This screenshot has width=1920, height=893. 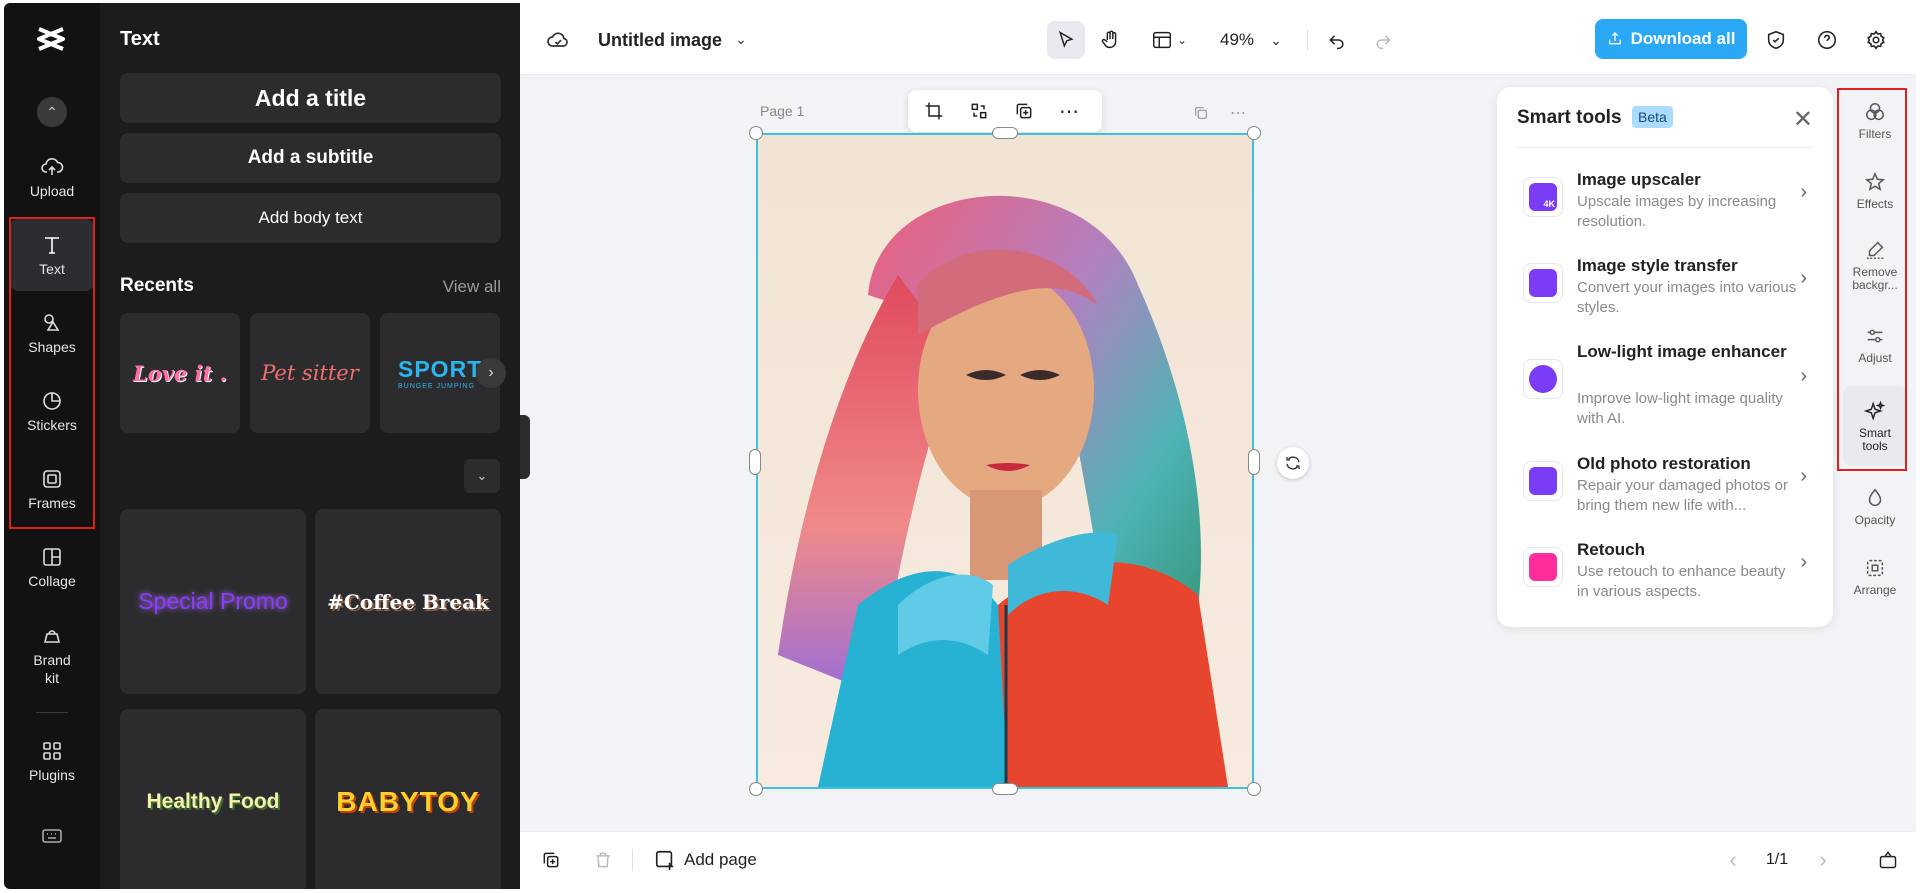 I want to click on rail-item-brand-kit: Brand kit, so click(x=52, y=655).